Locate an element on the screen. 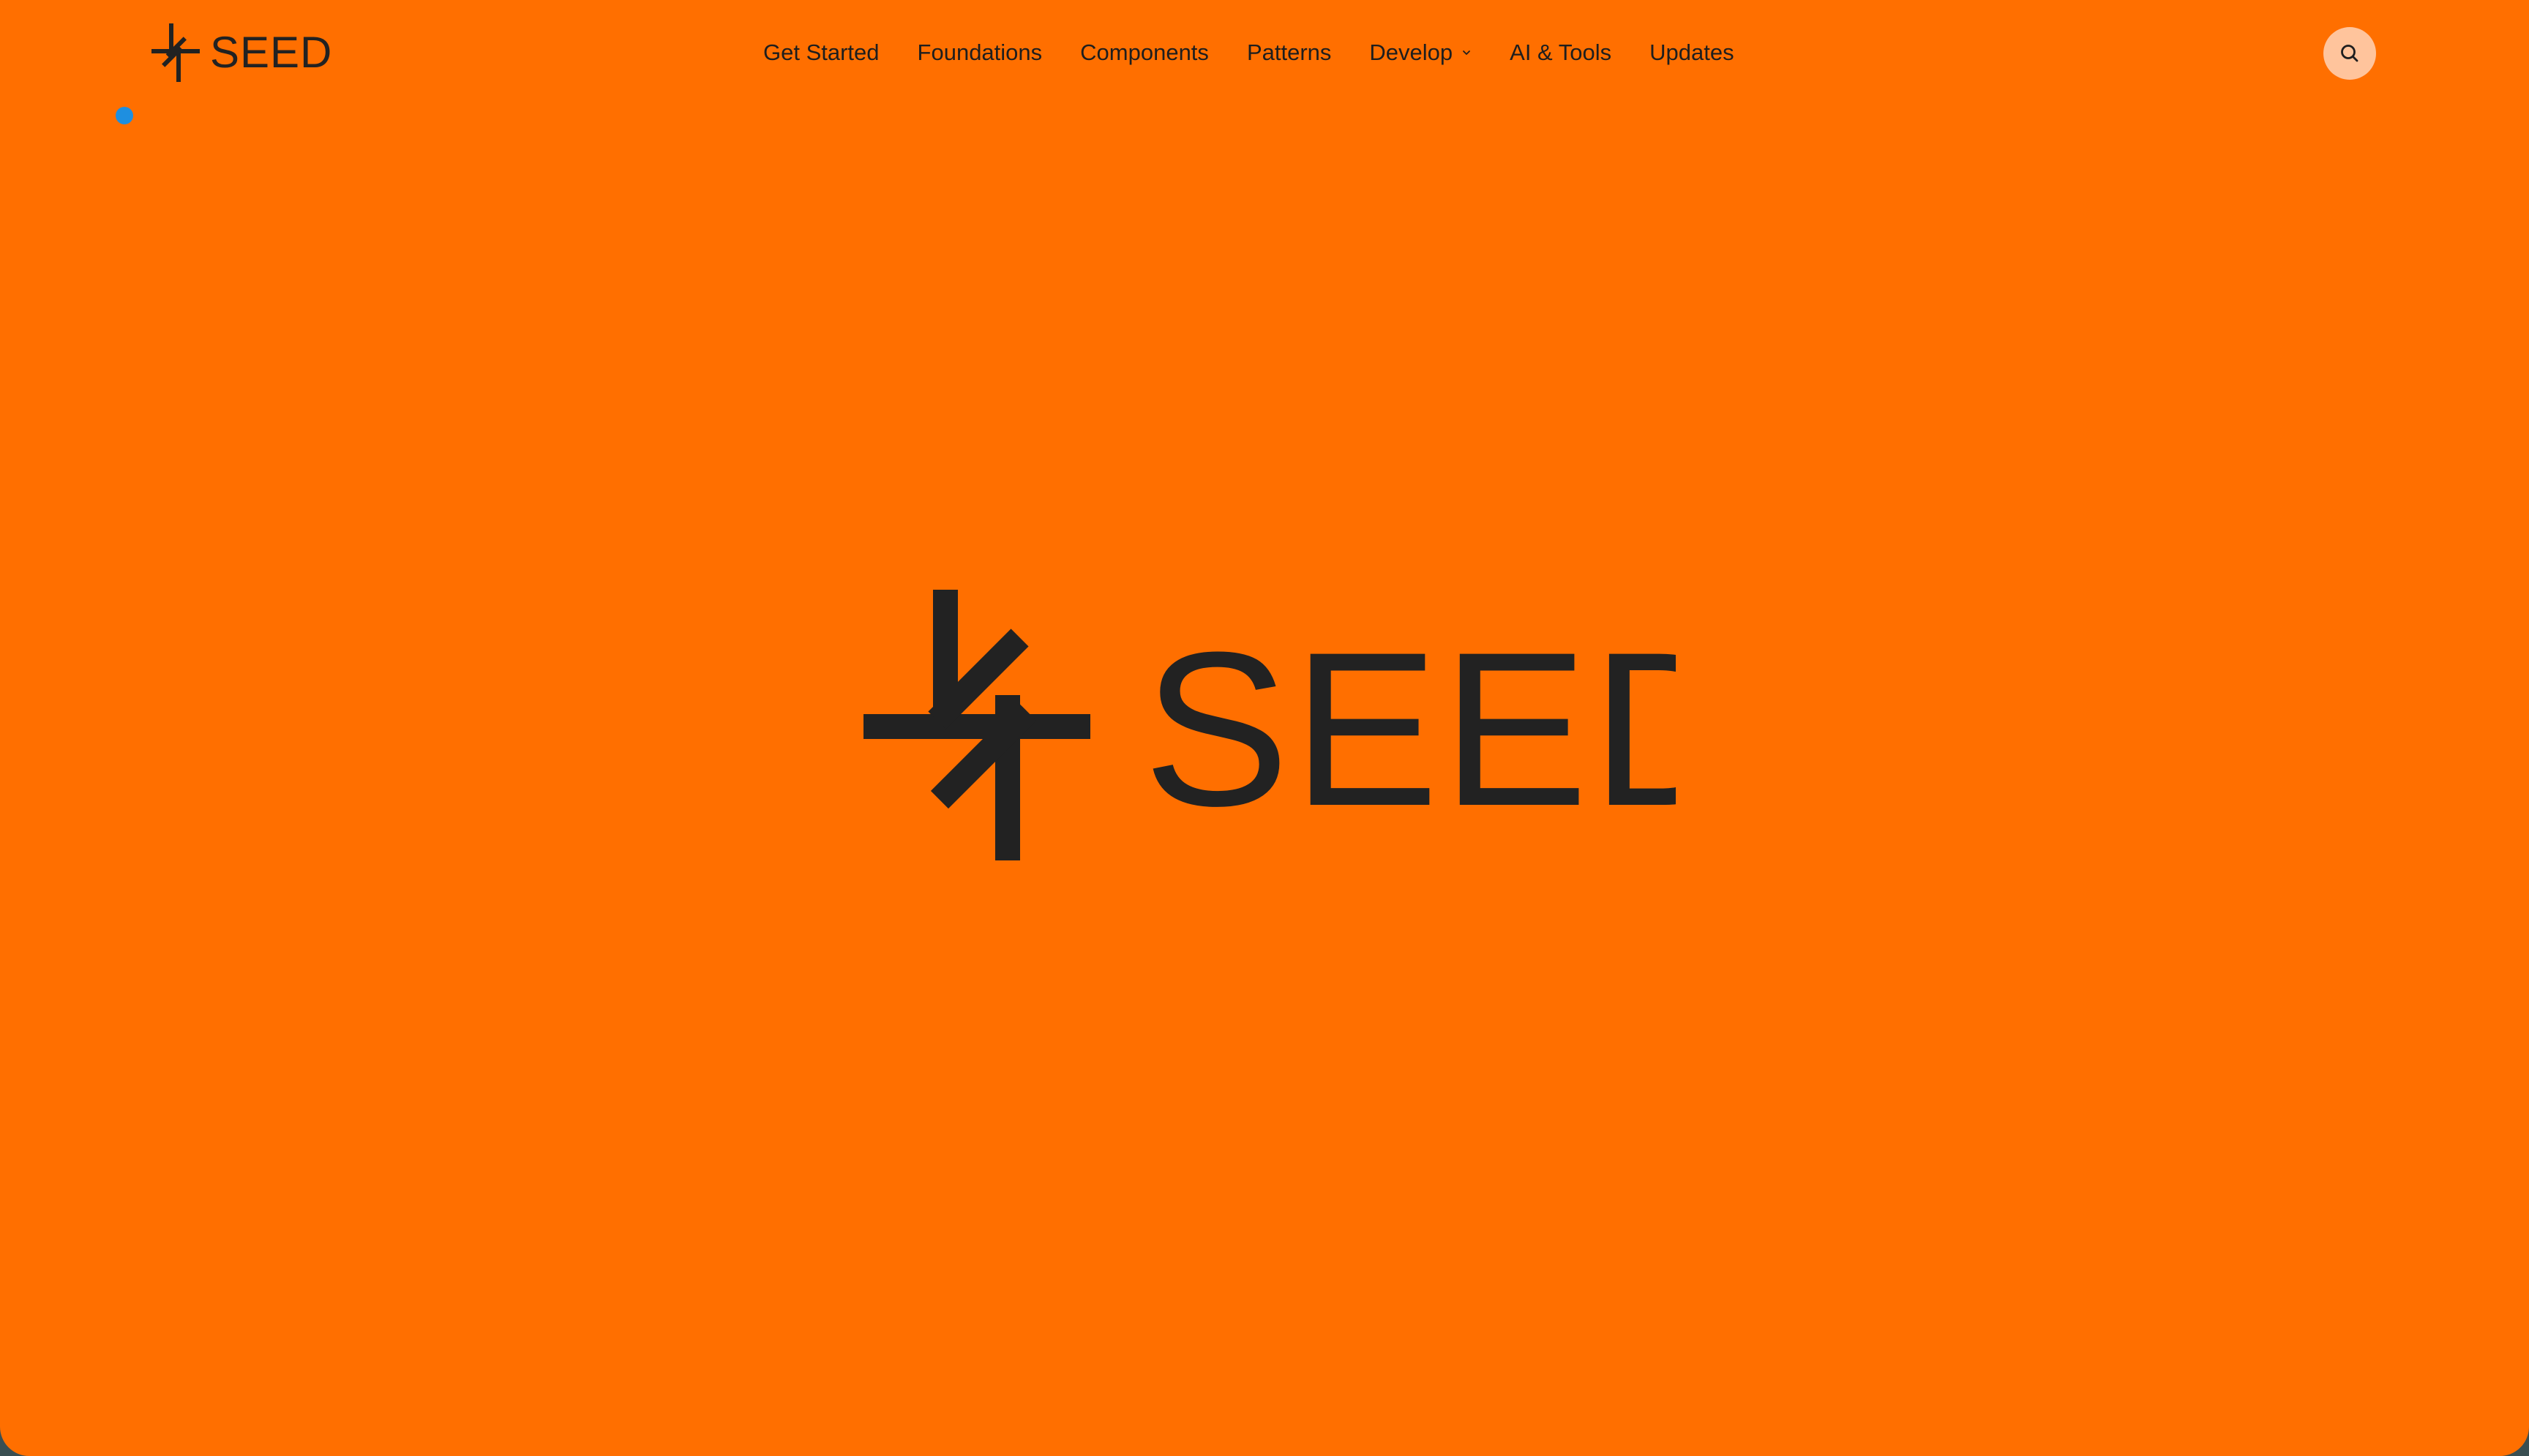  nav-develop: Develop is located at coordinates (1420, 53).